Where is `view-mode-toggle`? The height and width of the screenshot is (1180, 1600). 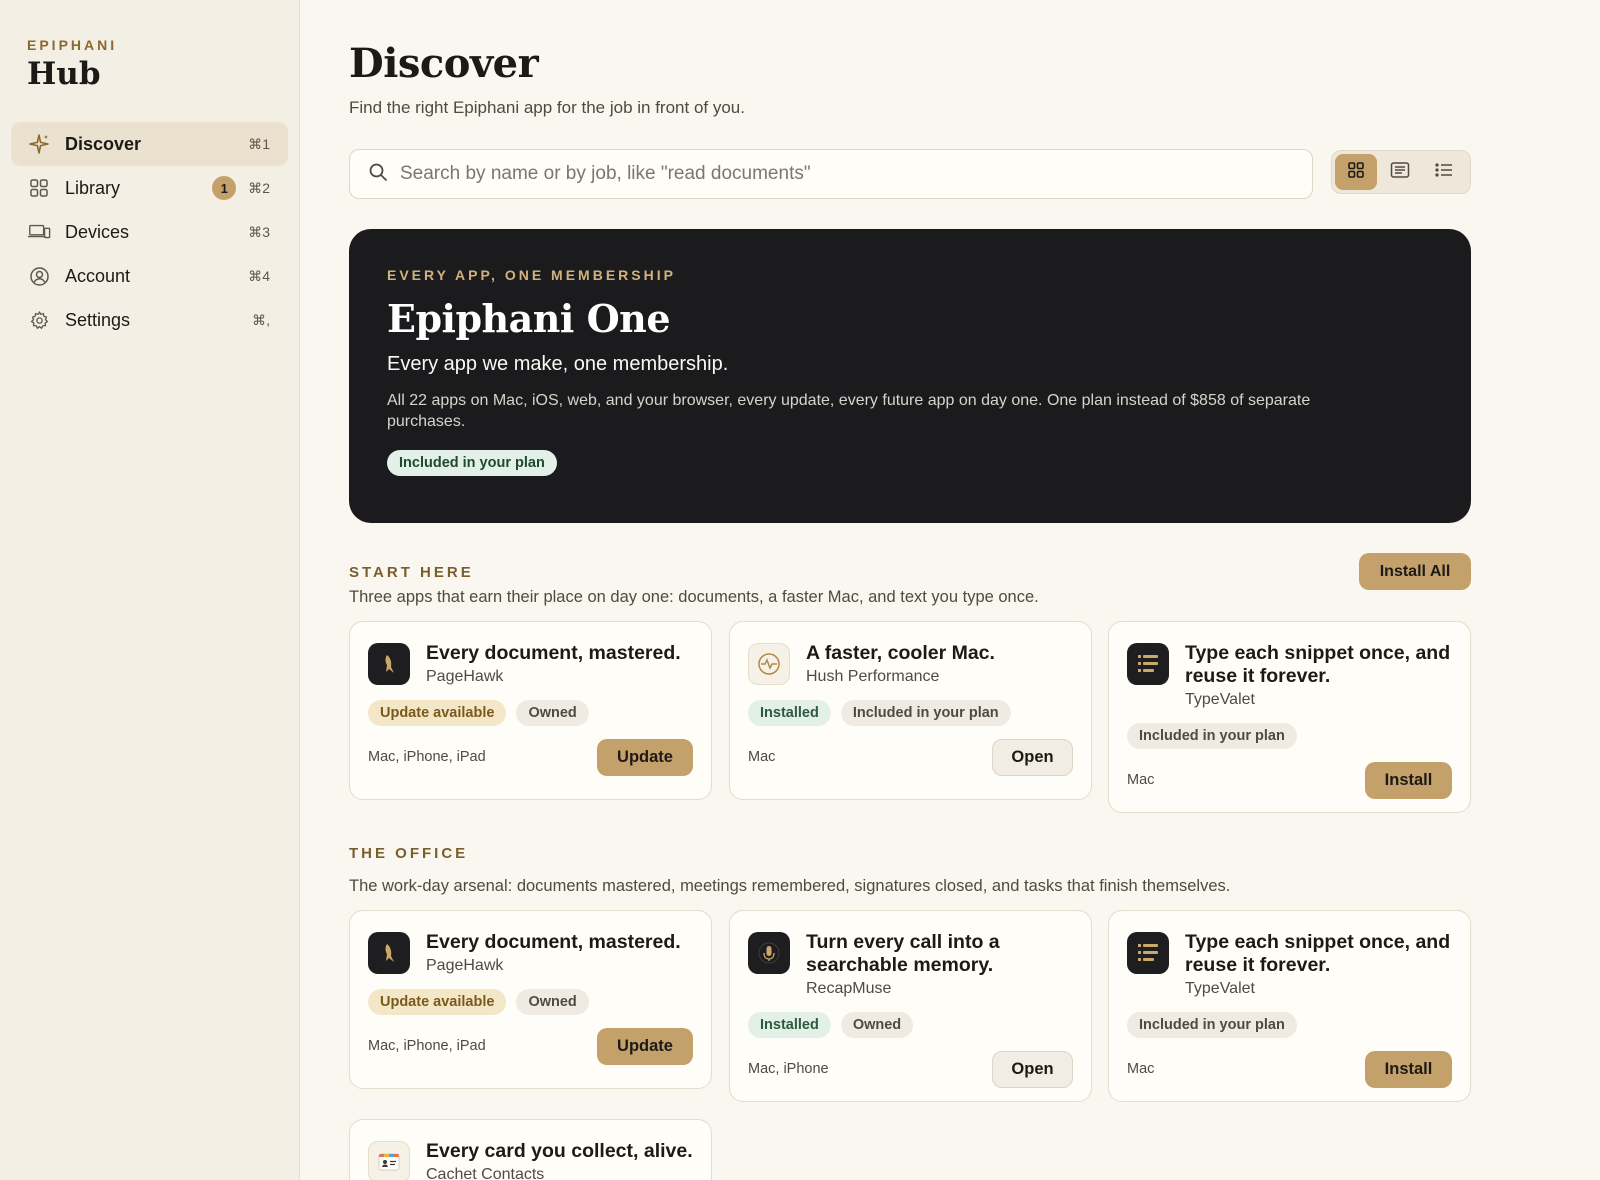
view-mode-toggle is located at coordinates (1401, 172).